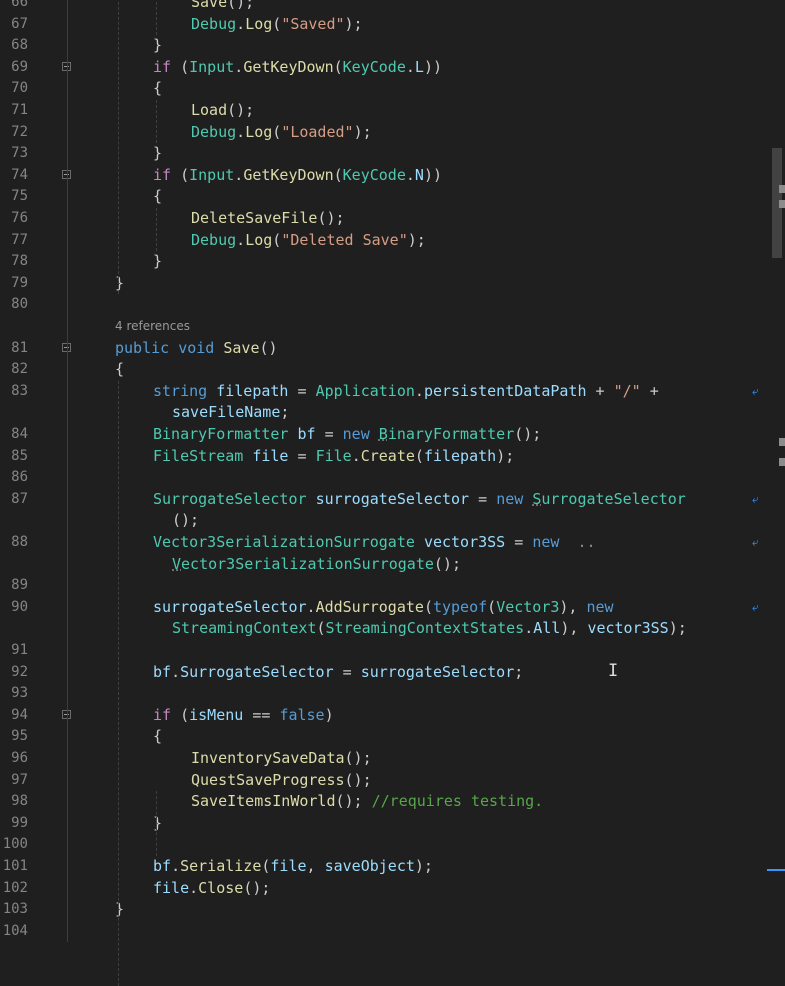  I want to click on line-number: 103, so click(15, 909).